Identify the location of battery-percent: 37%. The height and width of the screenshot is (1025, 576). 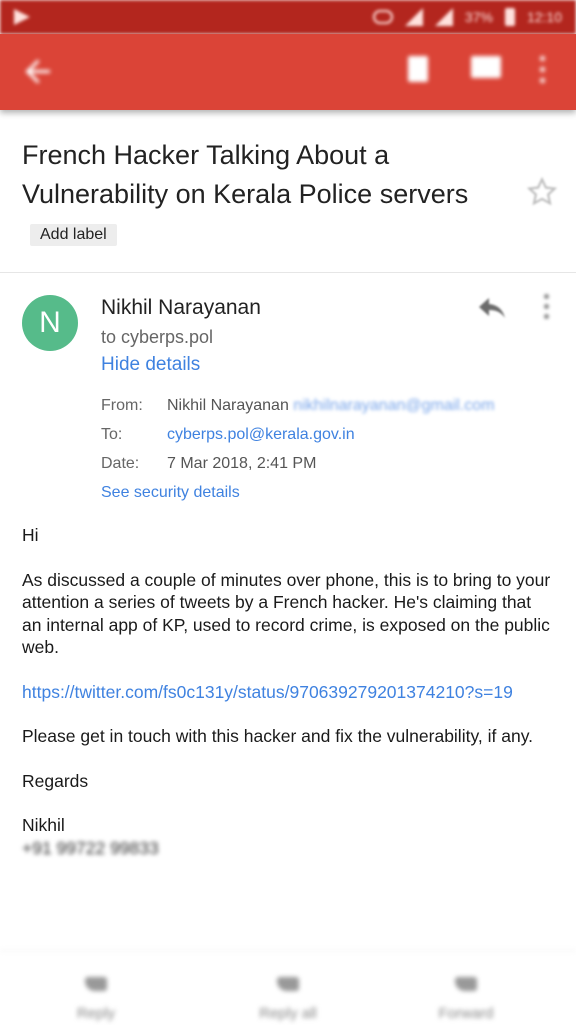
(478, 17).